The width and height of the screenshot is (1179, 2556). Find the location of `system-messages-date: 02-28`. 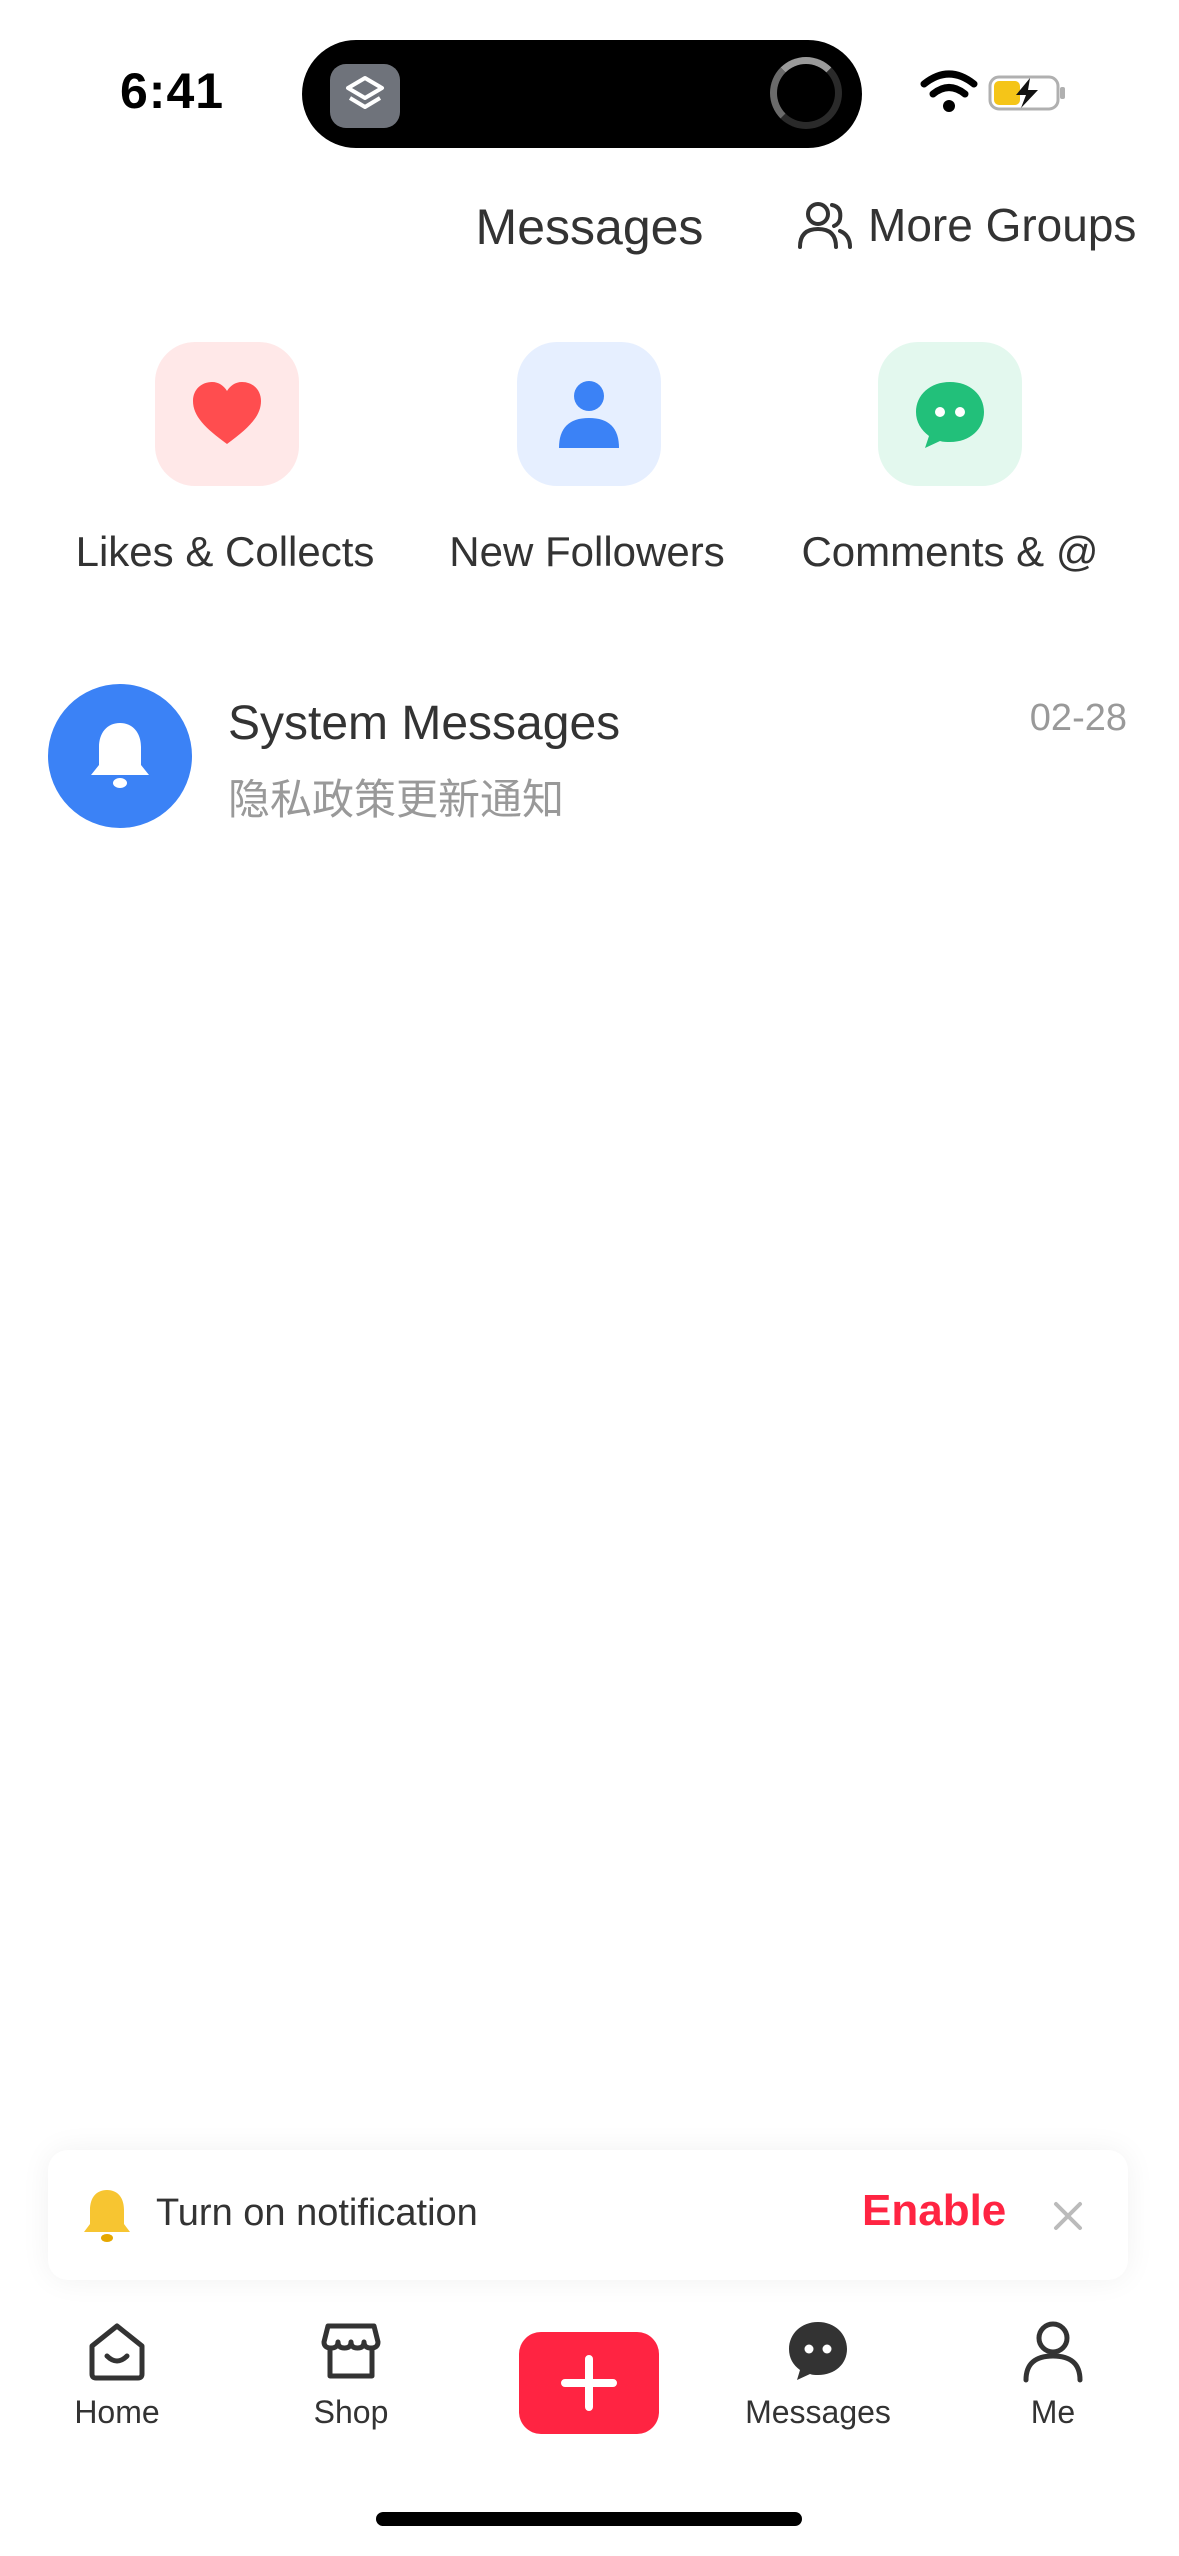

system-messages-date: 02-28 is located at coordinates (1078, 718).